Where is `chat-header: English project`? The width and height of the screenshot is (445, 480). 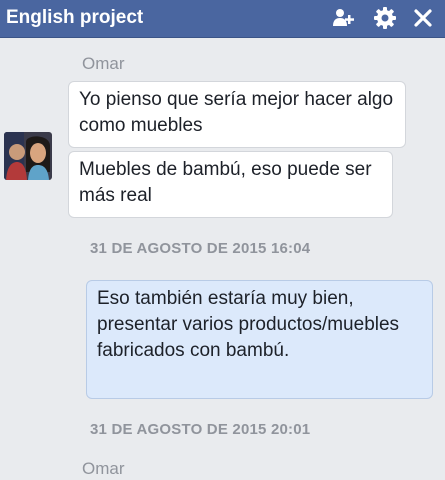 chat-header: English project is located at coordinates (222, 19).